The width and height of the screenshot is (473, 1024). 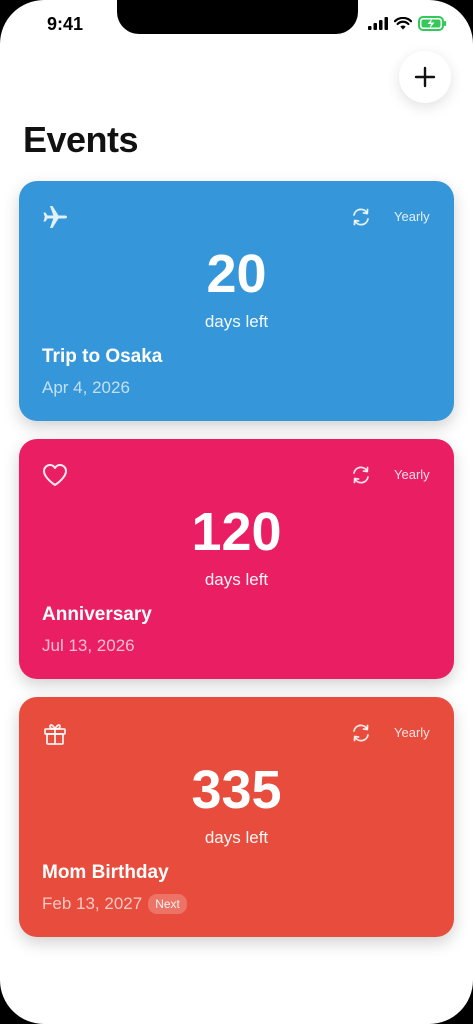 What do you see at coordinates (92, 903) in the screenshot?
I see `event-date-text: Feb 13, 2027` at bounding box center [92, 903].